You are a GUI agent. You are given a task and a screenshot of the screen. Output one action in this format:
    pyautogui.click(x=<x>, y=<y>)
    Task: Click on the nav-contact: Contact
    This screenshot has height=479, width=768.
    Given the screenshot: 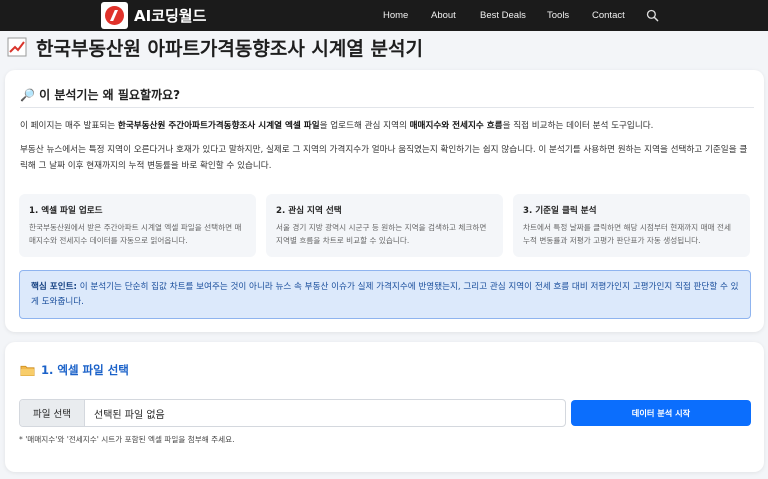 What is the action you would take?
    pyautogui.click(x=608, y=15)
    